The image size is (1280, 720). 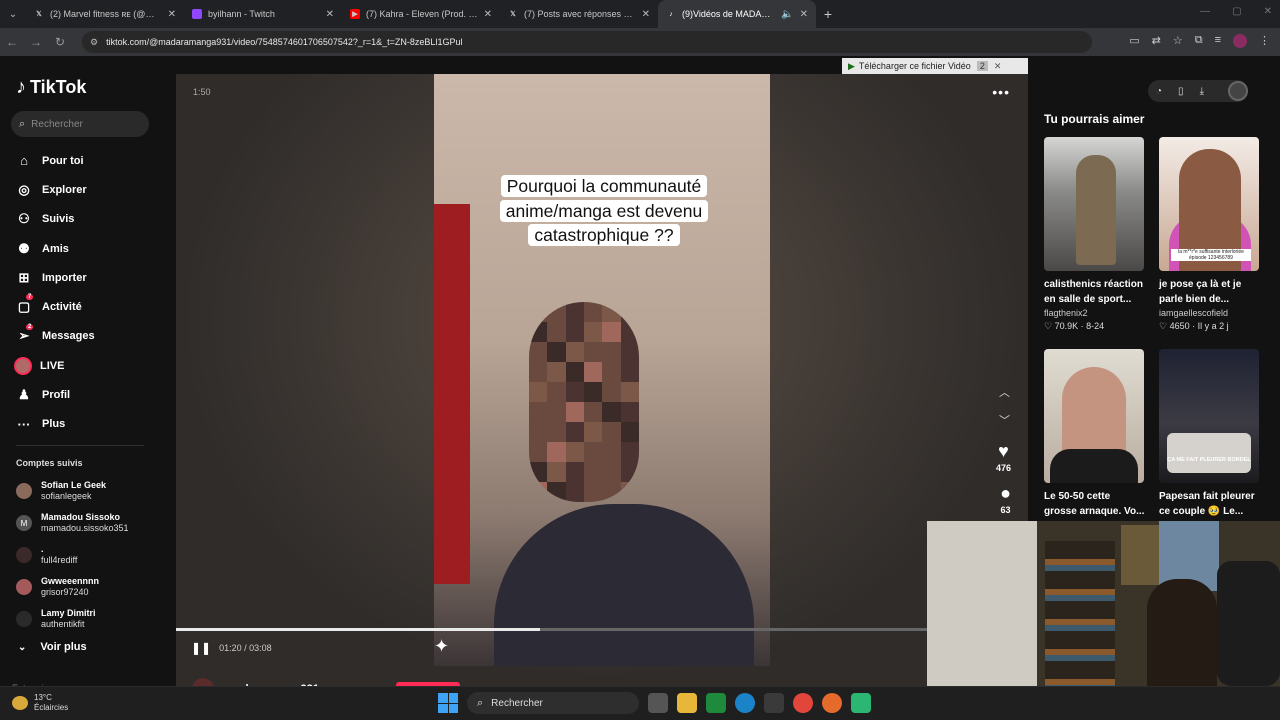 What do you see at coordinates (201, 648) in the screenshot?
I see `pause-icon: ❚❚` at bounding box center [201, 648].